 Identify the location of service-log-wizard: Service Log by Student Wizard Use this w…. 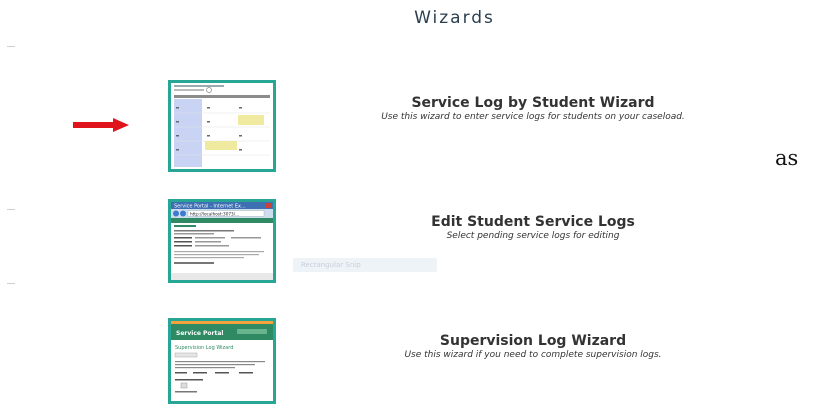
(533, 109).